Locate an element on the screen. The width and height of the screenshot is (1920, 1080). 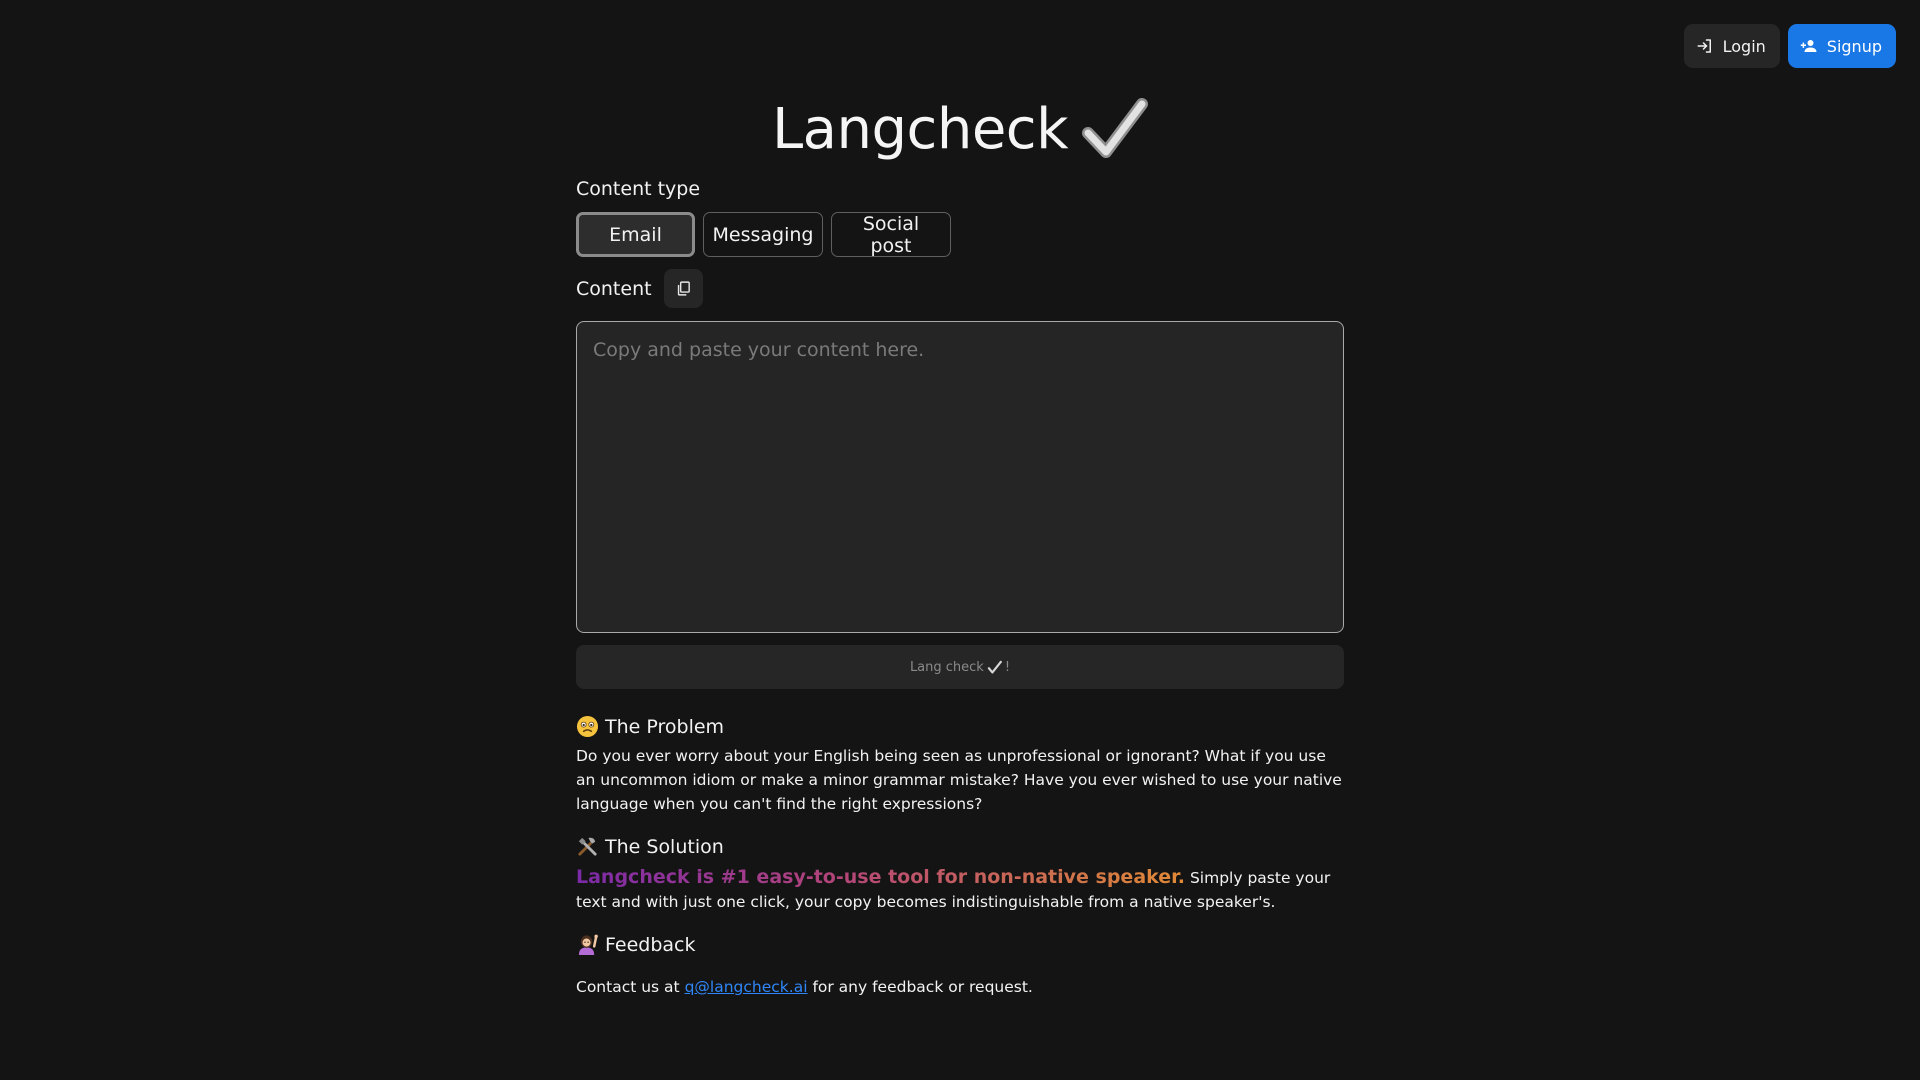
copy-button is located at coordinates (683, 288).